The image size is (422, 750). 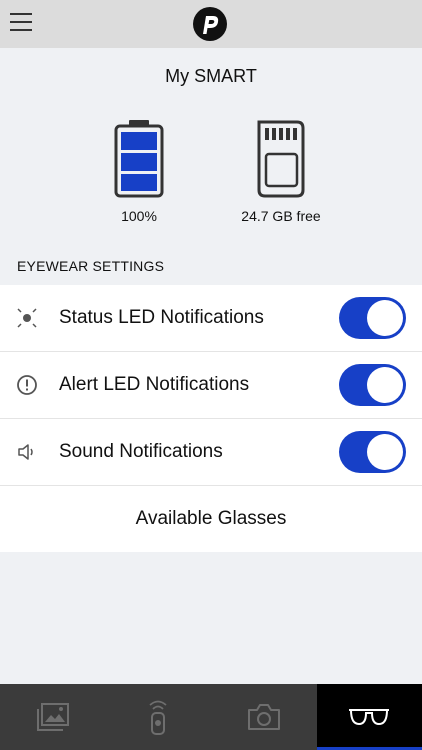 What do you see at coordinates (372, 385) in the screenshot?
I see `alert-led-toggle` at bounding box center [372, 385].